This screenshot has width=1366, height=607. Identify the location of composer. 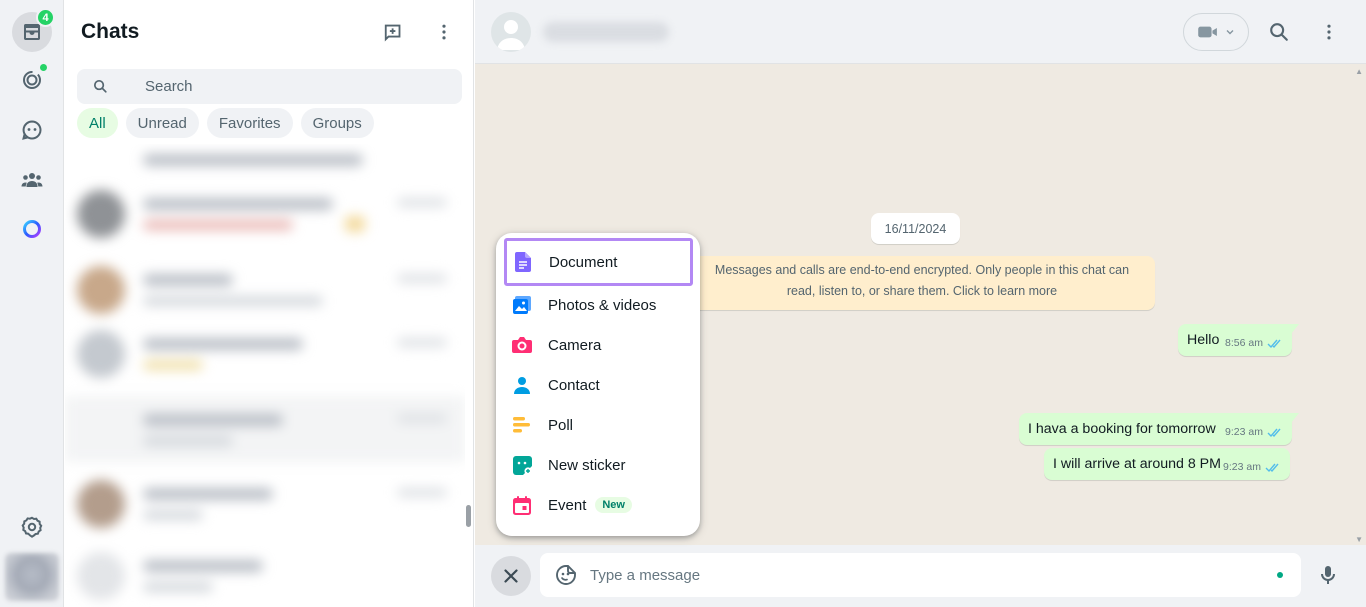
(920, 576).